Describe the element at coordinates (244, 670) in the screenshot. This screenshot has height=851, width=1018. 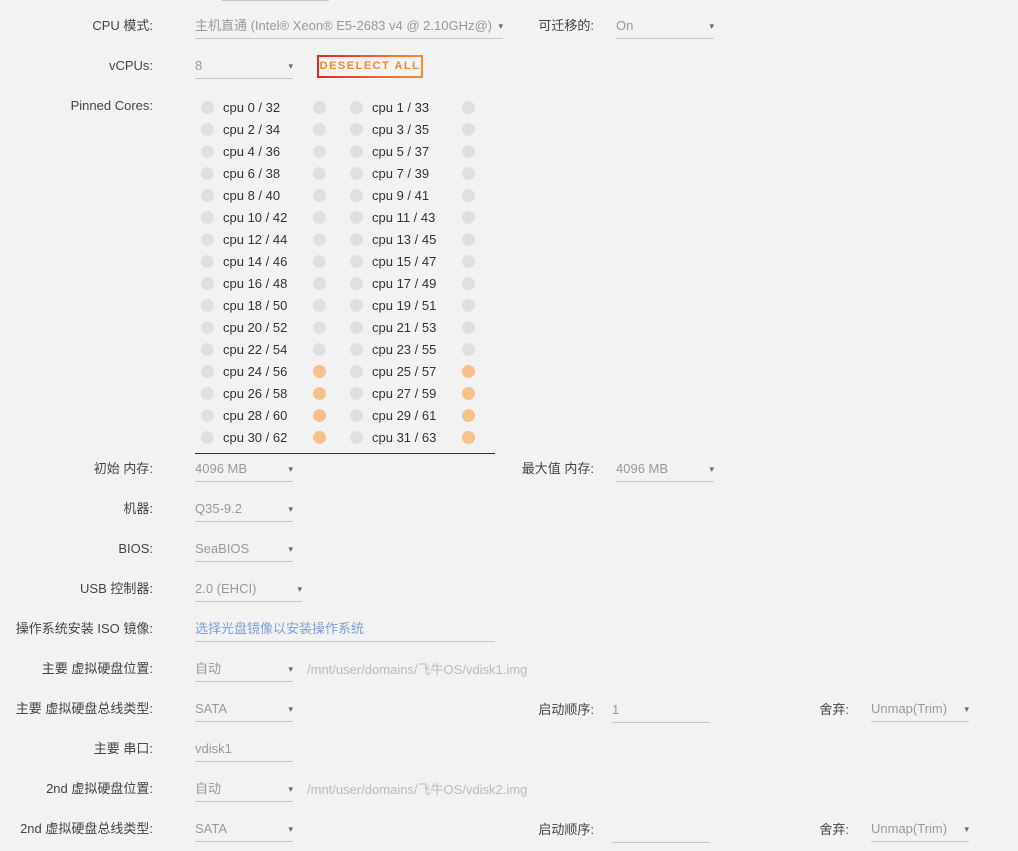
I see `disk1-location-select: 自动 ▾` at that location.